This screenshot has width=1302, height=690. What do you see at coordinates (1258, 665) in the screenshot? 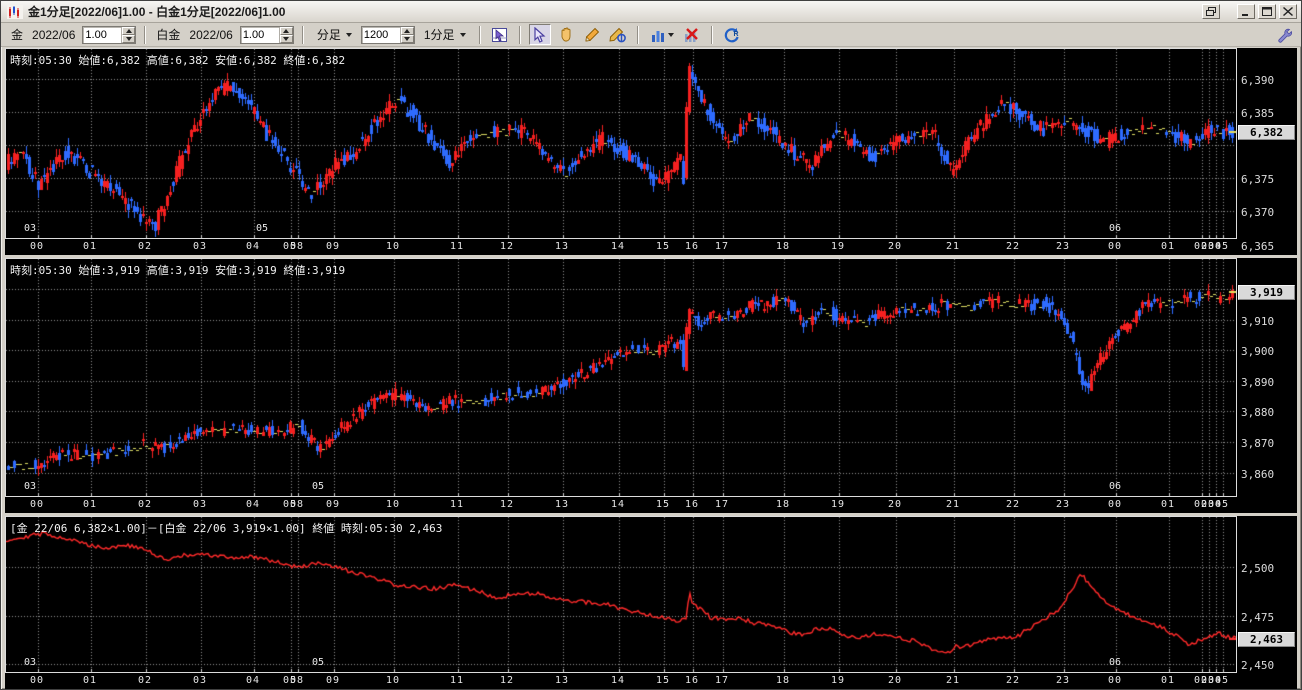
I see `y-axis-label: 2,450` at bounding box center [1258, 665].